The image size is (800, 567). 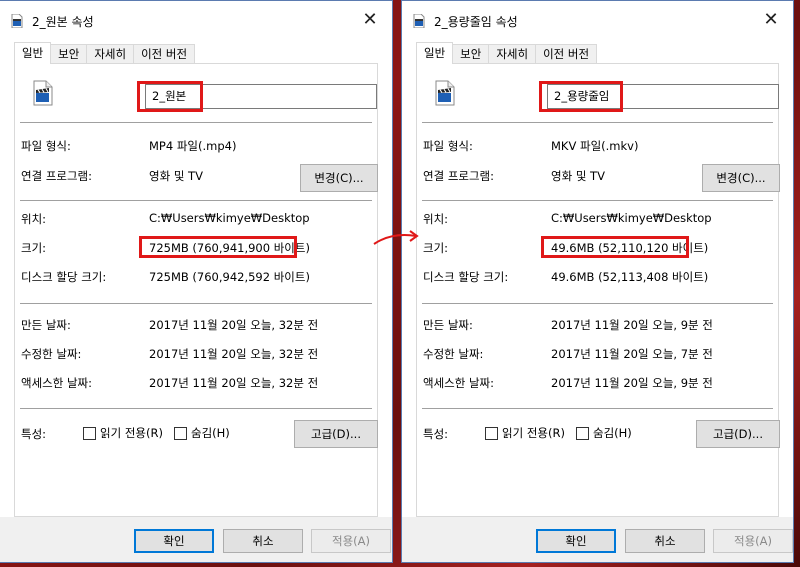 What do you see at coordinates (632, 354) in the screenshot?
I see `modified-value: 2017년 11월 20일 오늘, 7분 전` at bounding box center [632, 354].